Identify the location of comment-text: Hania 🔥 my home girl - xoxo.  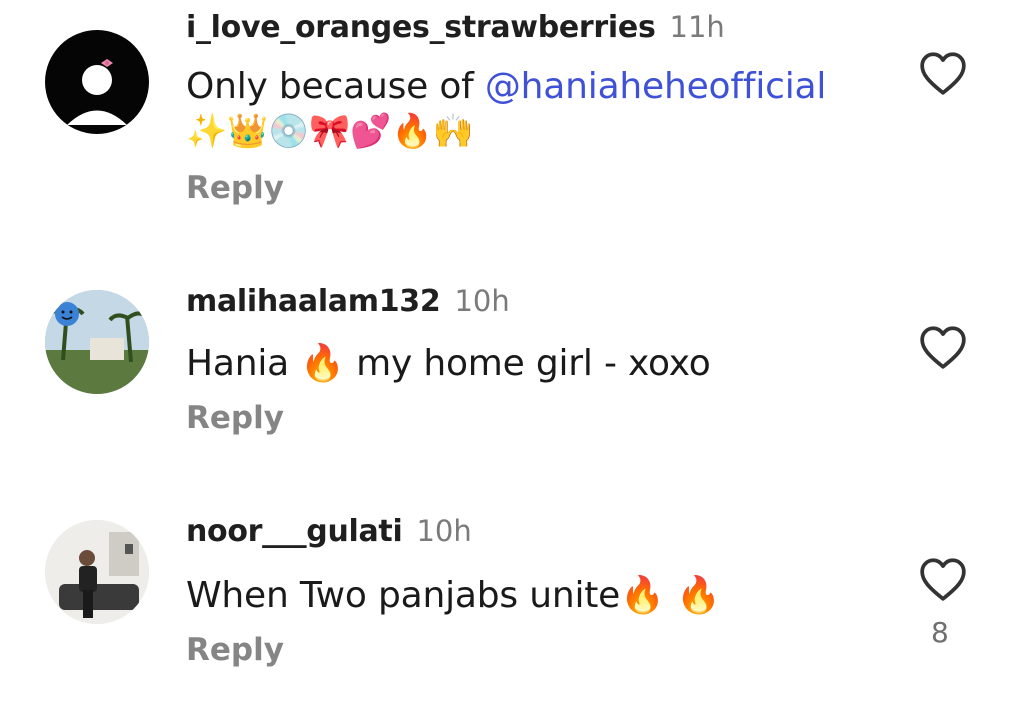
(448, 363).